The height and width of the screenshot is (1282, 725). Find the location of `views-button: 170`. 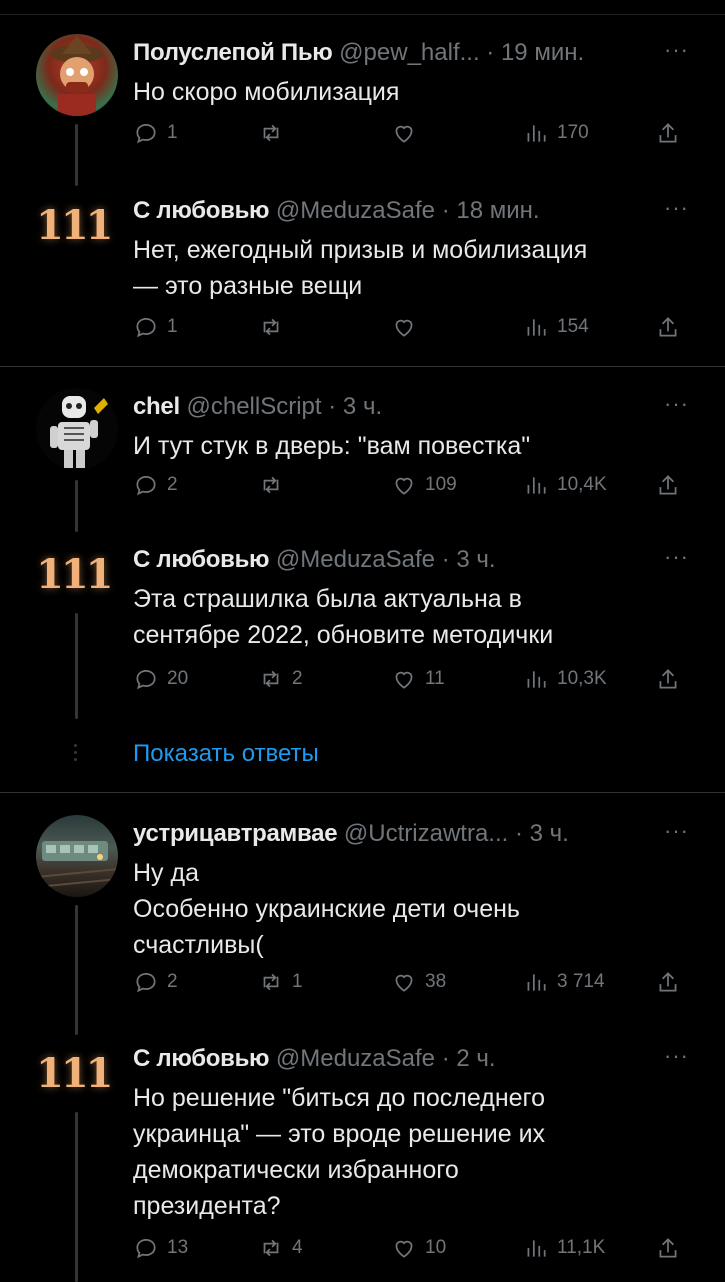

views-button: 170 is located at coordinates (556, 133).